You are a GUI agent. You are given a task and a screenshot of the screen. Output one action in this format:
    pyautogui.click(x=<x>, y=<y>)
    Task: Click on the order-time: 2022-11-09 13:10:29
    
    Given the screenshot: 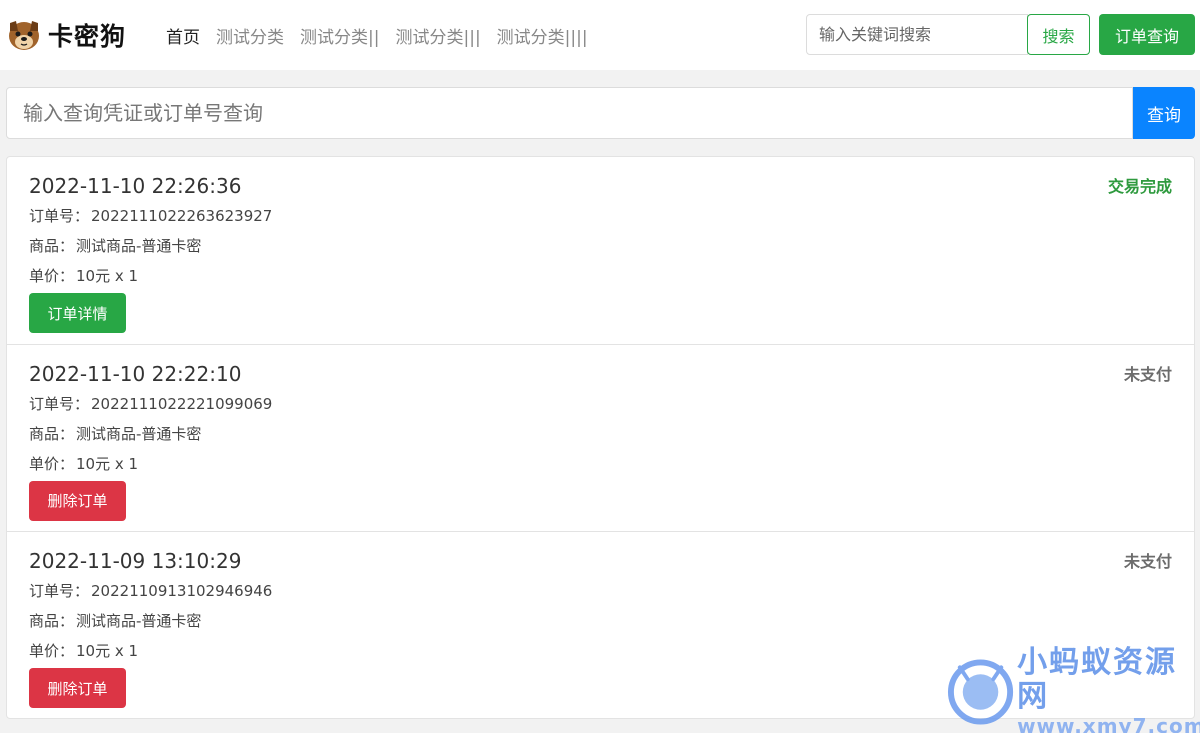 What is the action you would take?
    pyautogui.click(x=135, y=561)
    